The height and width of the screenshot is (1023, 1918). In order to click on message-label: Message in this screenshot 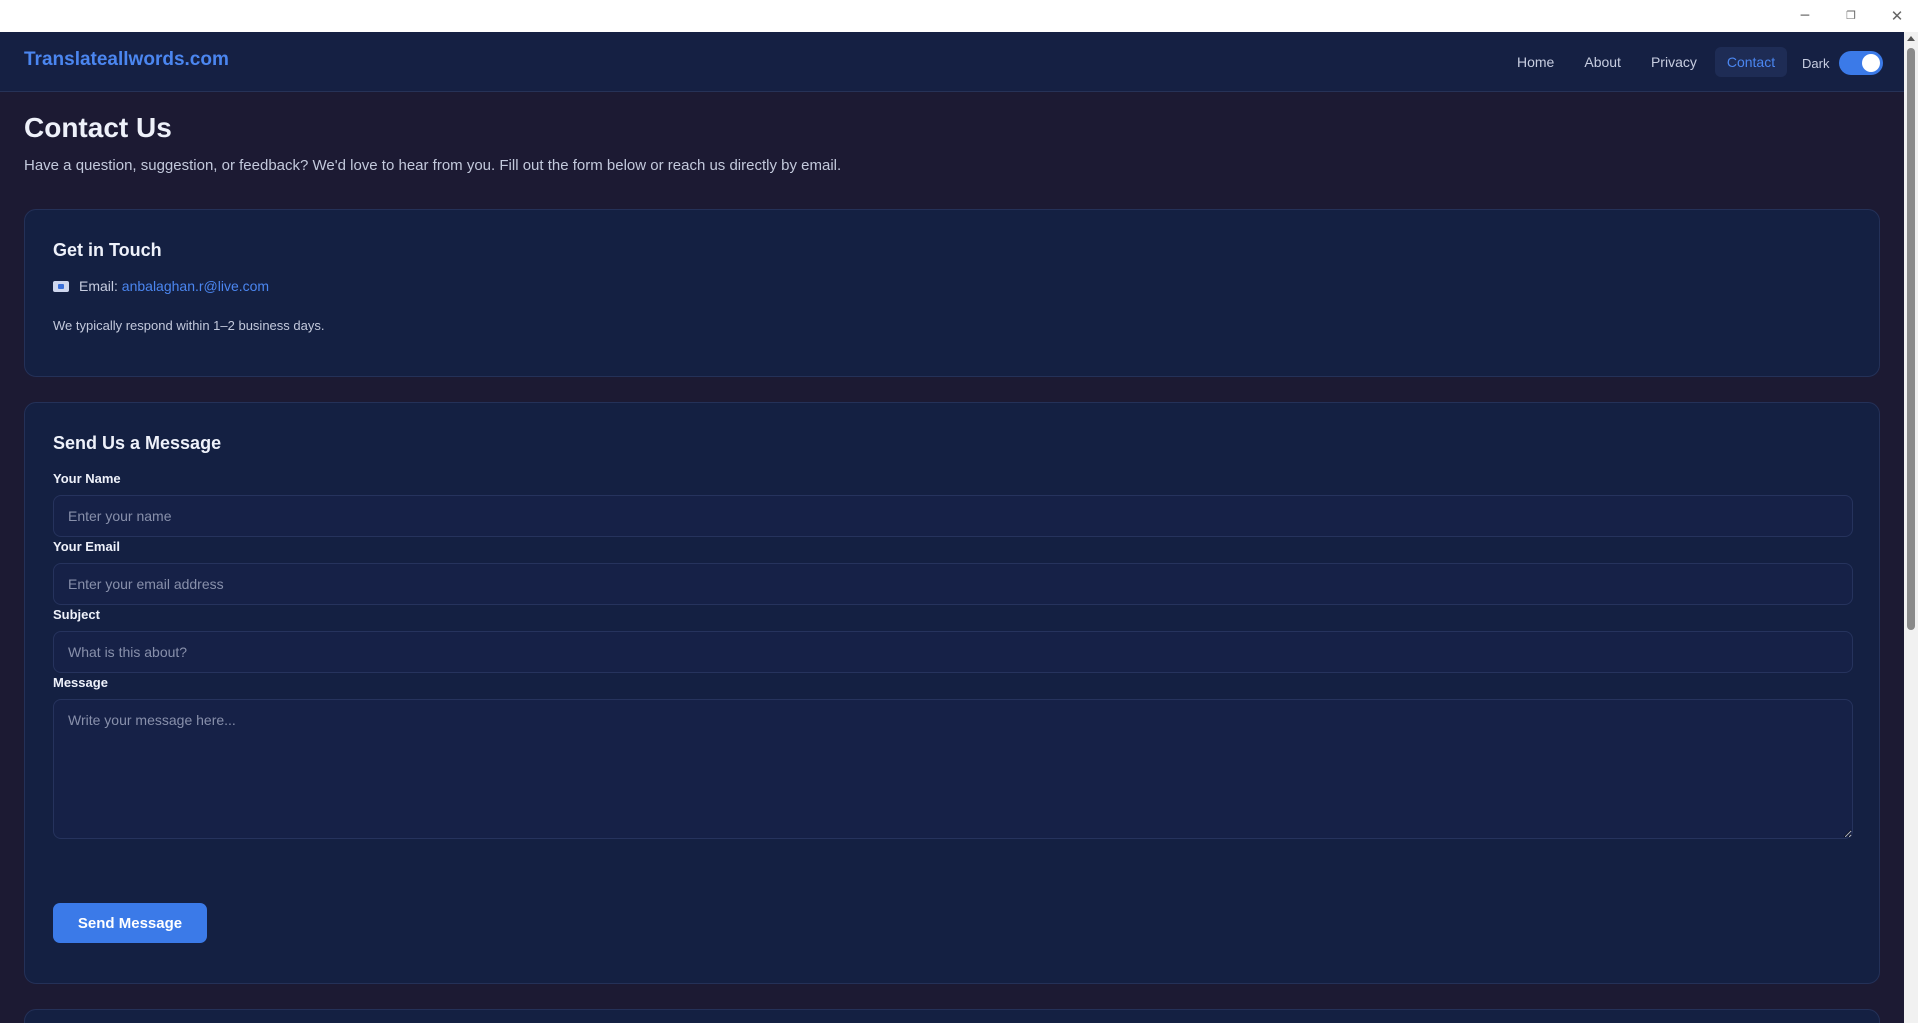, I will do `click(80, 682)`.